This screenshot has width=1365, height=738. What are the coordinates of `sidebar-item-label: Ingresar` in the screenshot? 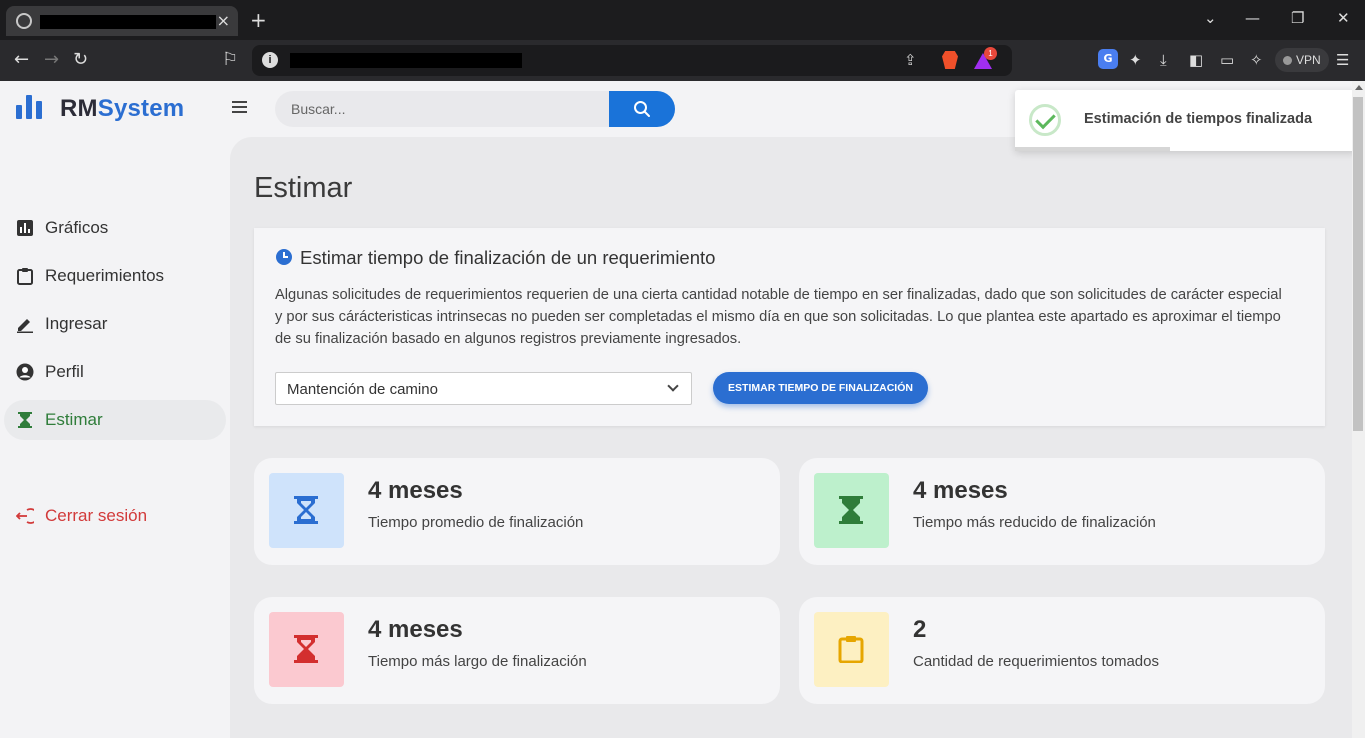 It's located at (76, 323).